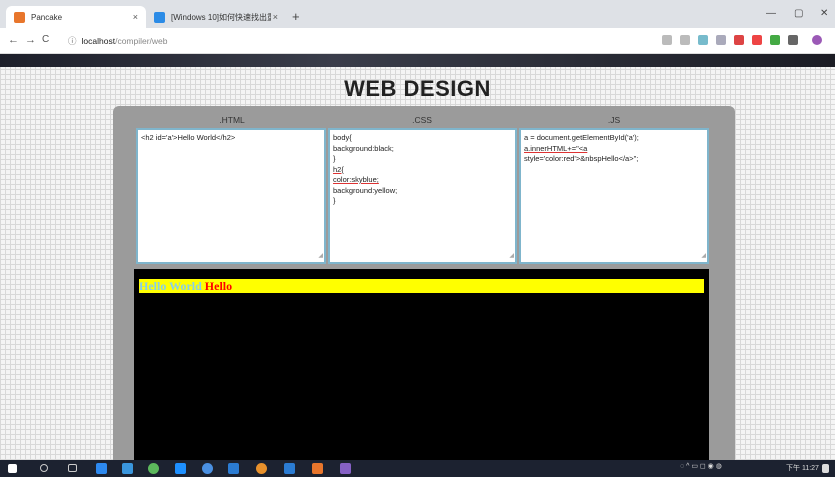  Describe the element at coordinates (30, 40) in the screenshot. I see `forward-button: →` at that location.